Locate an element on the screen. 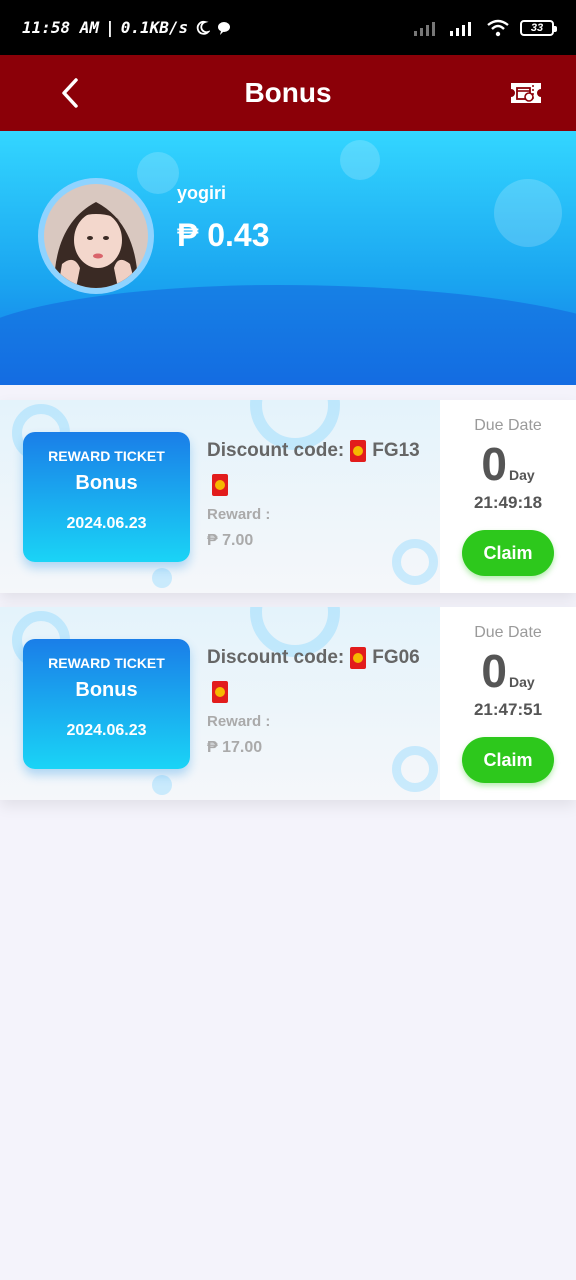 The width and height of the screenshot is (576, 1280). due-time: 21:49:18 is located at coordinates (508, 502).